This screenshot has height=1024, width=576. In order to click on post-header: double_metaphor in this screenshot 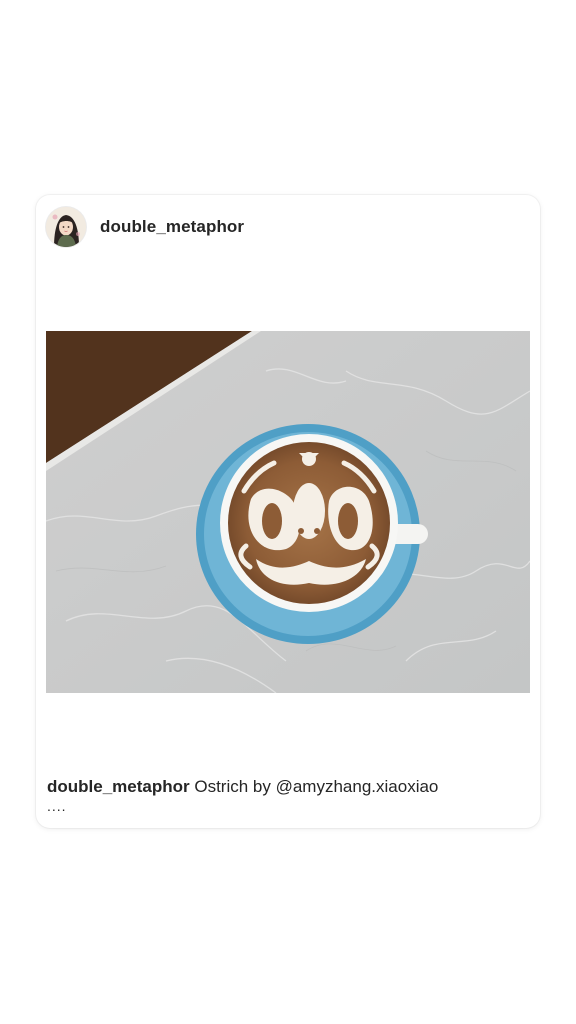, I will do `click(145, 227)`.